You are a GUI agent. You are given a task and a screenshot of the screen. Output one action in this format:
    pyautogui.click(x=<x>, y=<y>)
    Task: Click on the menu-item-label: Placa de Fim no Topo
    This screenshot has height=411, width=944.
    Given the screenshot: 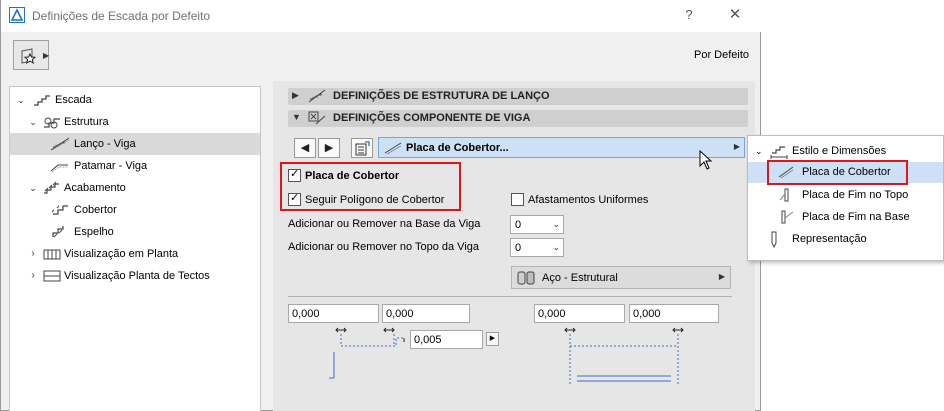 What is the action you would take?
    pyautogui.click(x=855, y=195)
    